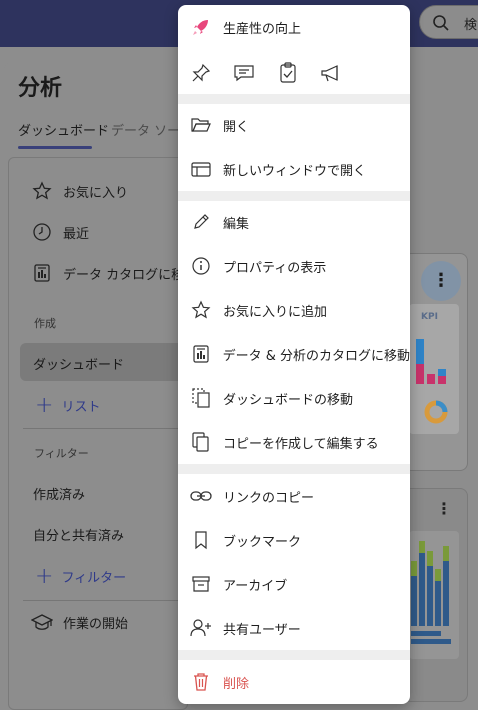  Describe the element at coordinates (201, 398) in the screenshot. I see `move-icon` at that location.